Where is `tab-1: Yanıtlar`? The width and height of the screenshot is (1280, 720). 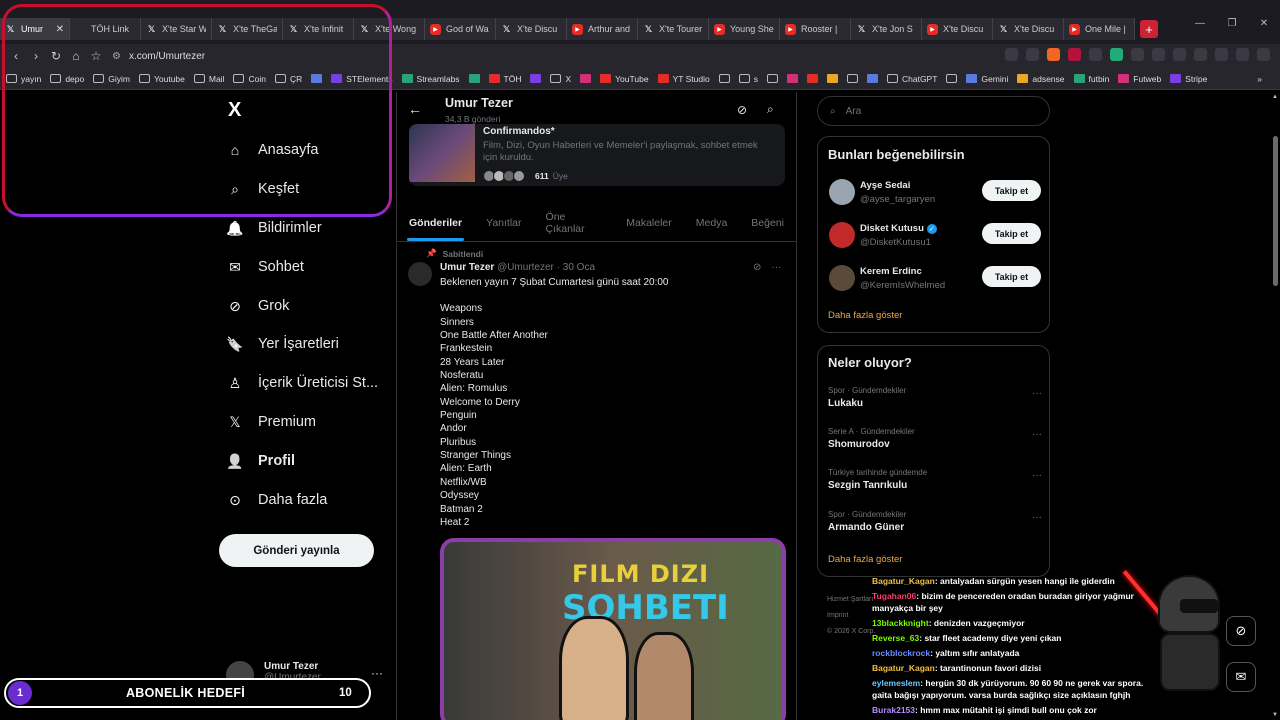
tab-1: Yanıtlar is located at coordinates (503, 222).